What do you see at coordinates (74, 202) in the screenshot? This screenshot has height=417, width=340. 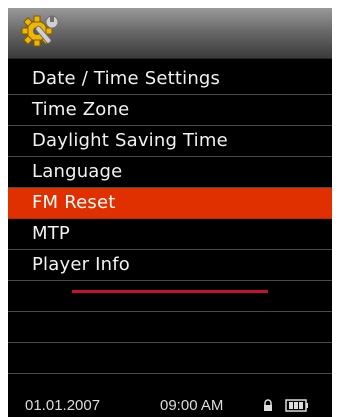 I see `menu-item-label: FM Reset` at bounding box center [74, 202].